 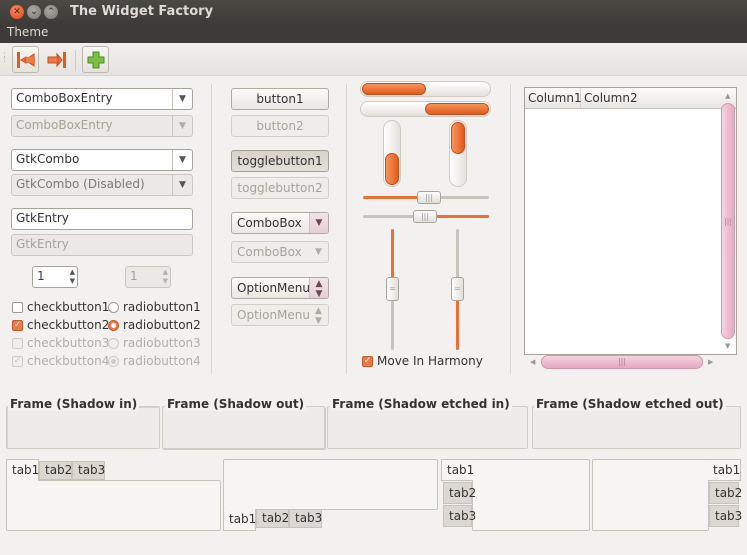 What do you see at coordinates (80, 184) in the screenshot?
I see `gtk-combo-disabled-text: GtkCombo (Disabled)` at bounding box center [80, 184].